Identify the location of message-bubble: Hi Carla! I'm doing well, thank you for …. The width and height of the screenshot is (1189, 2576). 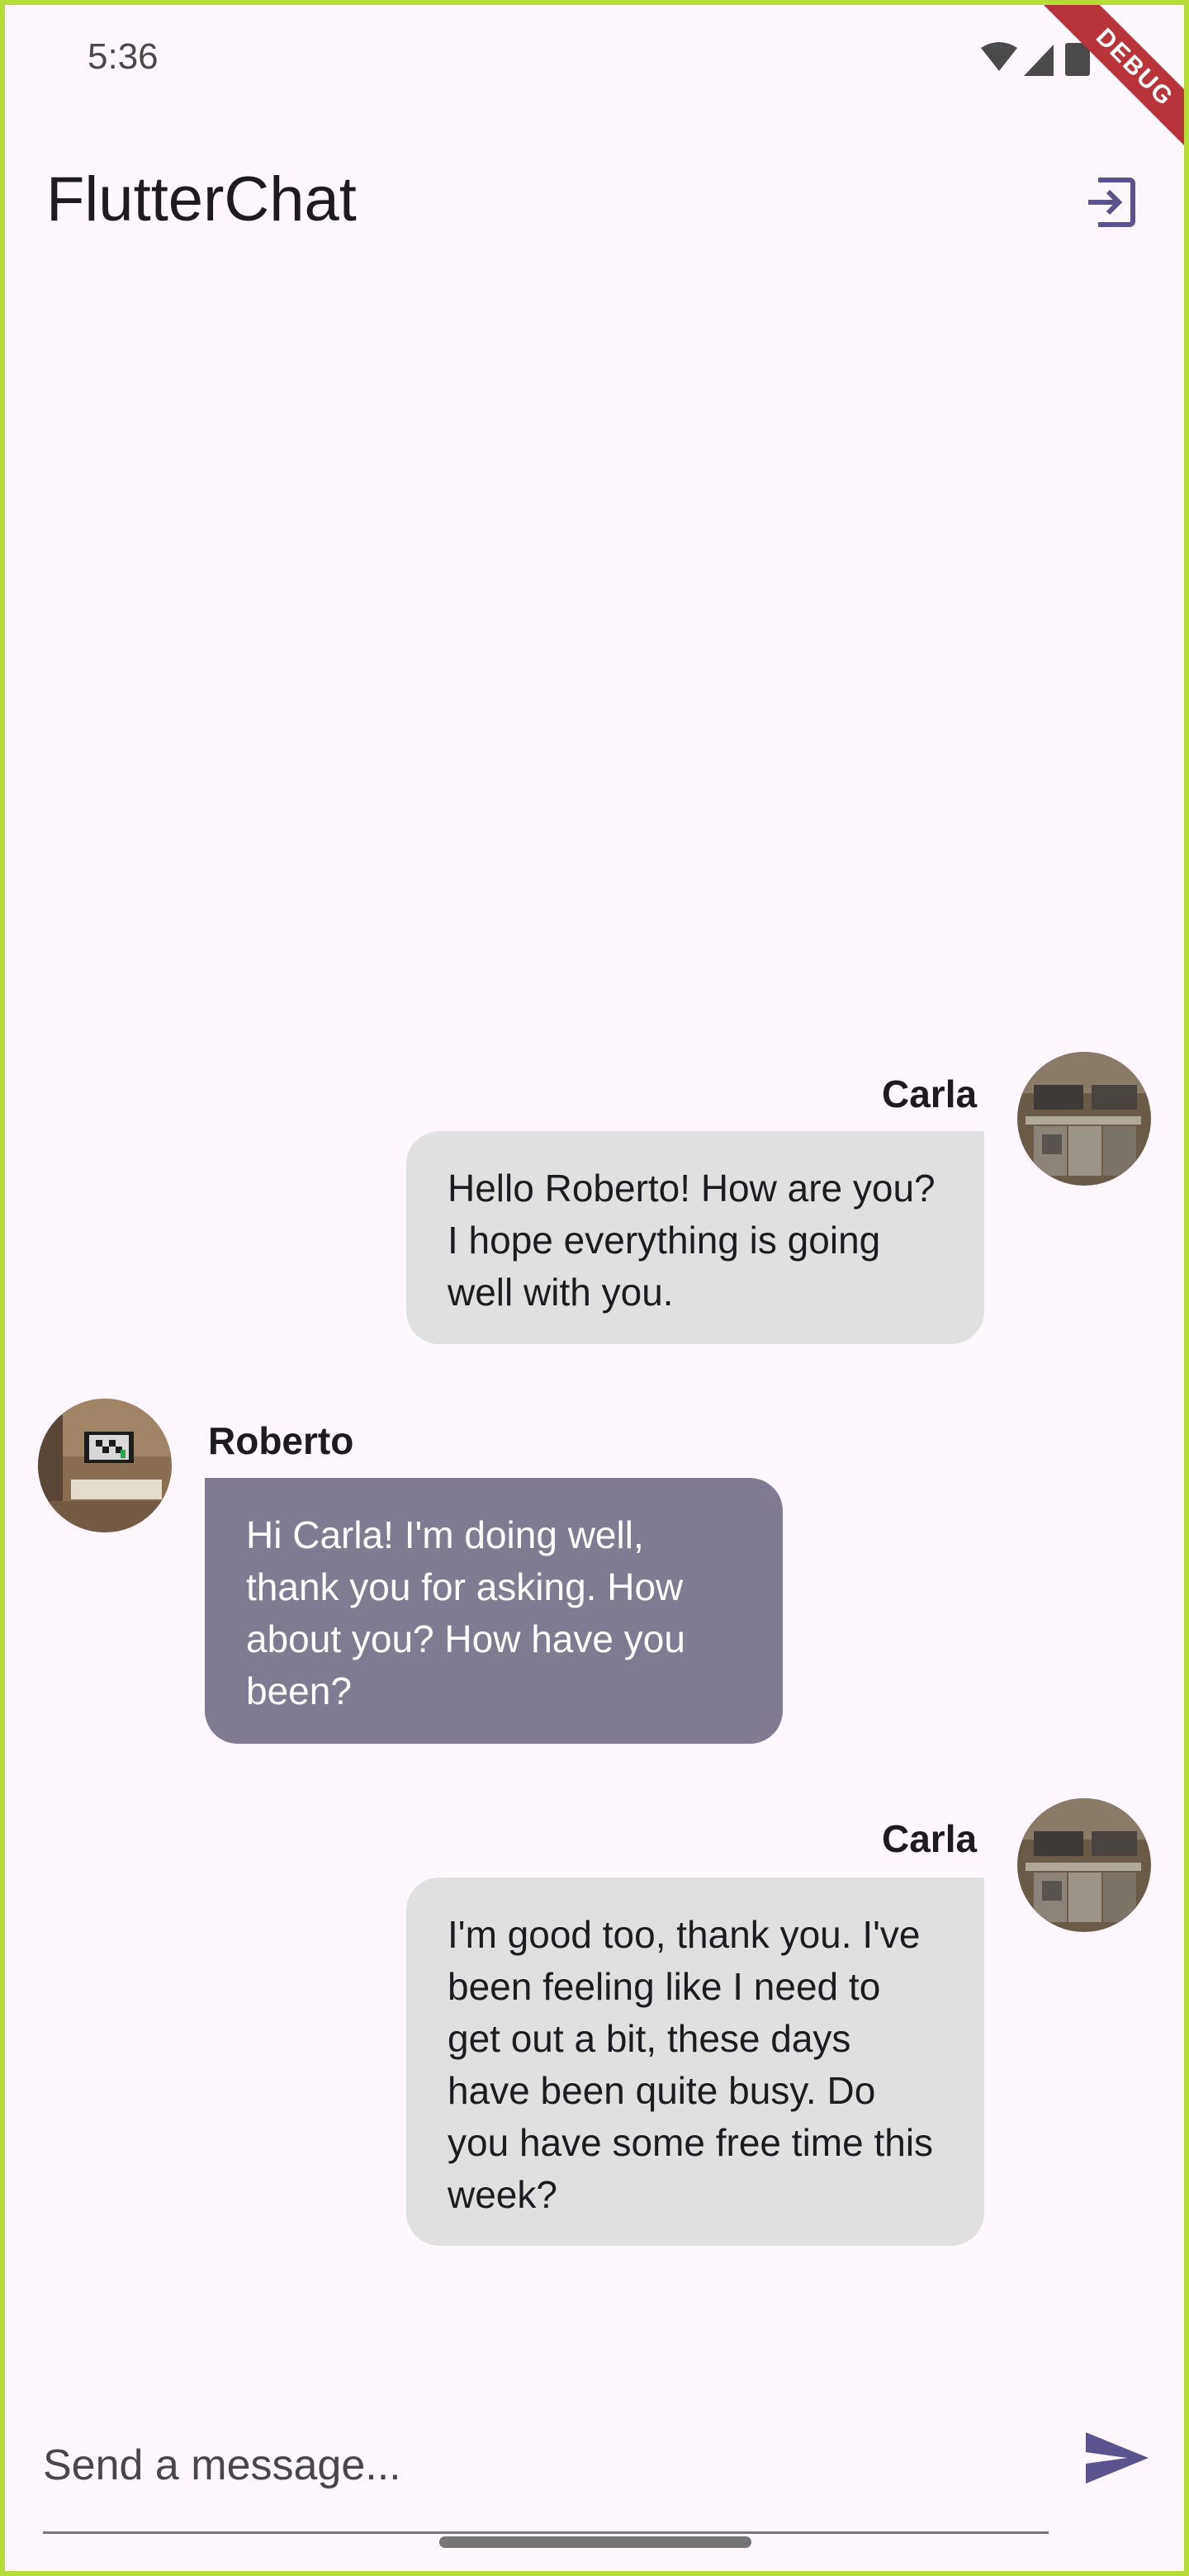
(494, 1611).